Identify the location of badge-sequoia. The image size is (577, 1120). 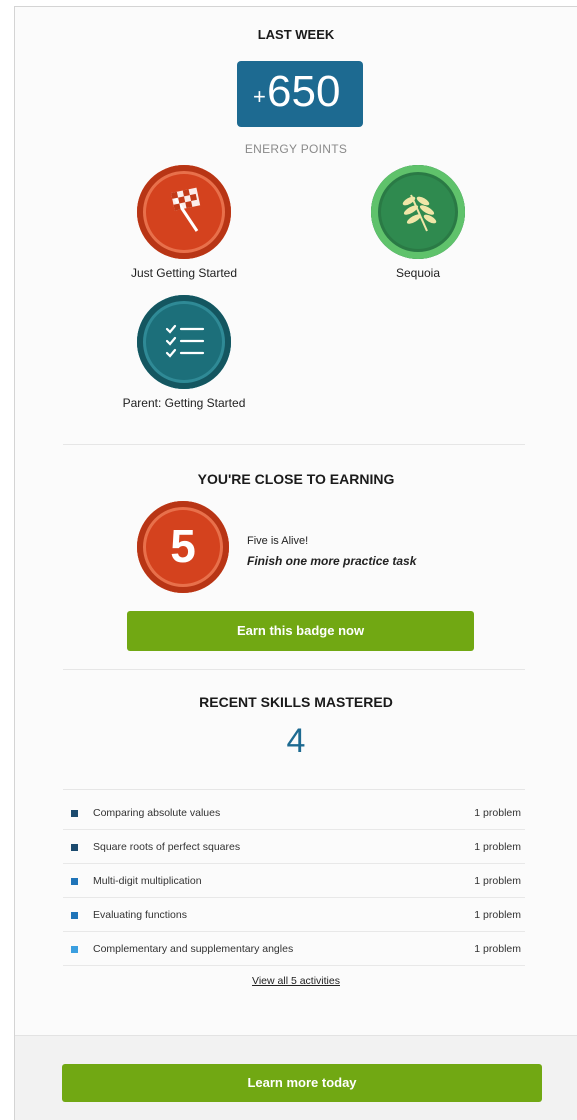
(418, 212).